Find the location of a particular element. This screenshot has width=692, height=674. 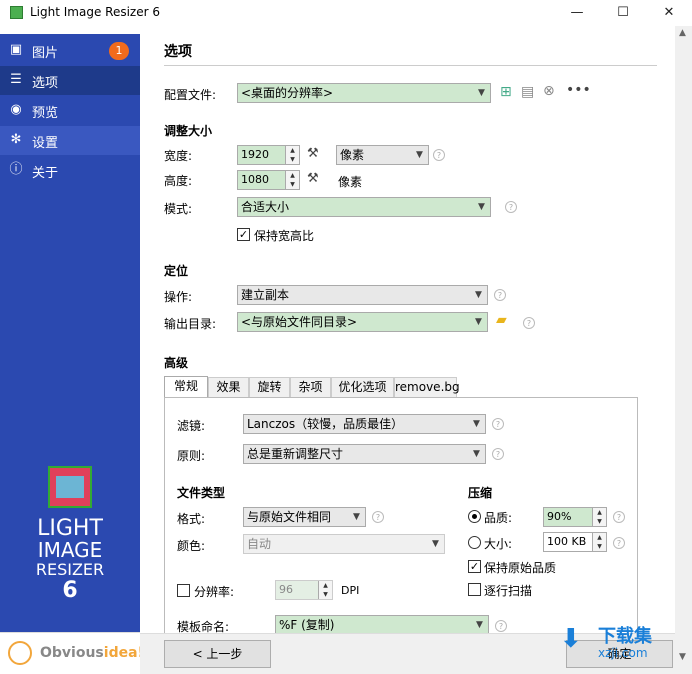

delete-profile-icon: ⊗ is located at coordinates (549, 91).